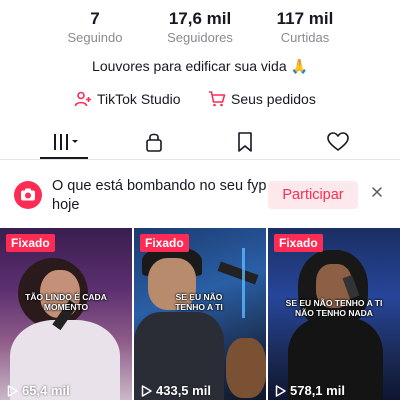 This screenshot has width=400, height=400. What do you see at coordinates (28, 195) in the screenshot?
I see `camera-icon` at bounding box center [28, 195].